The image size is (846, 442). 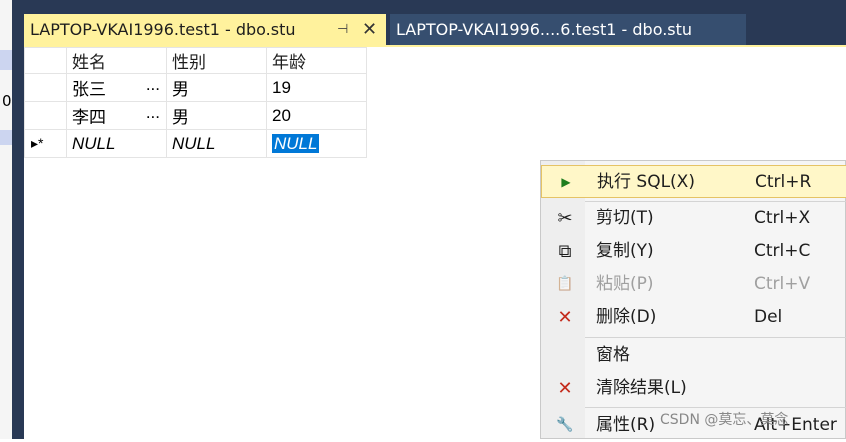 What do you see at coordinates (693, 251) in the screenshot?
I see `menu-item-copy: ⧉ 复制(Y) Ctrl+C` at bounding box center [693, 251].